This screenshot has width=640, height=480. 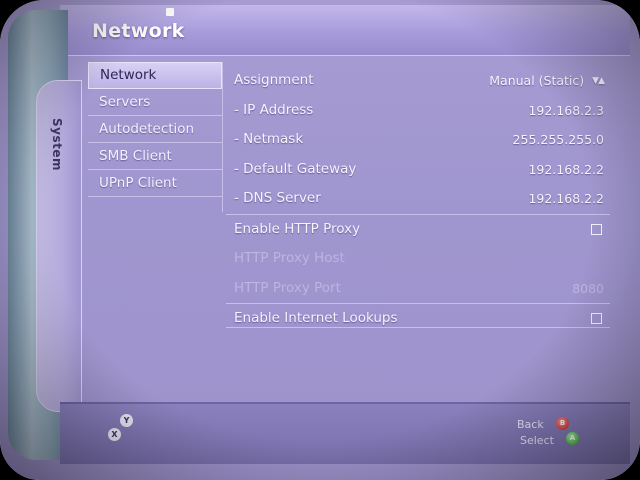 I want to click on menu-item-upnp-client: UPnP Client, so click(x=155, y=184).